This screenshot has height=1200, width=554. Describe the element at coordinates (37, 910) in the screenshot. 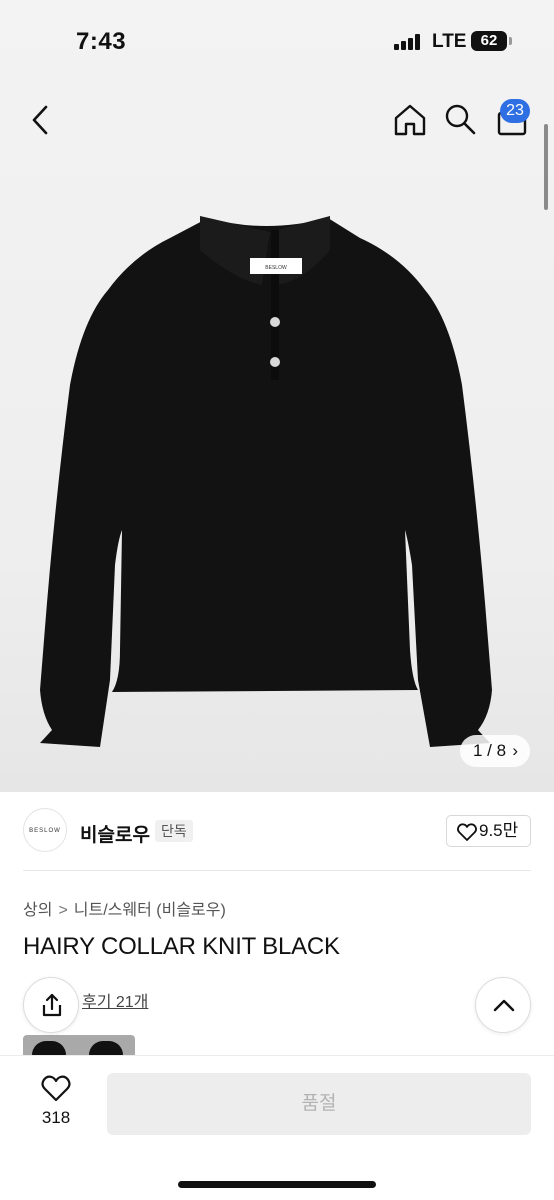

I see `breadcrumb-category: 상의` at that location.